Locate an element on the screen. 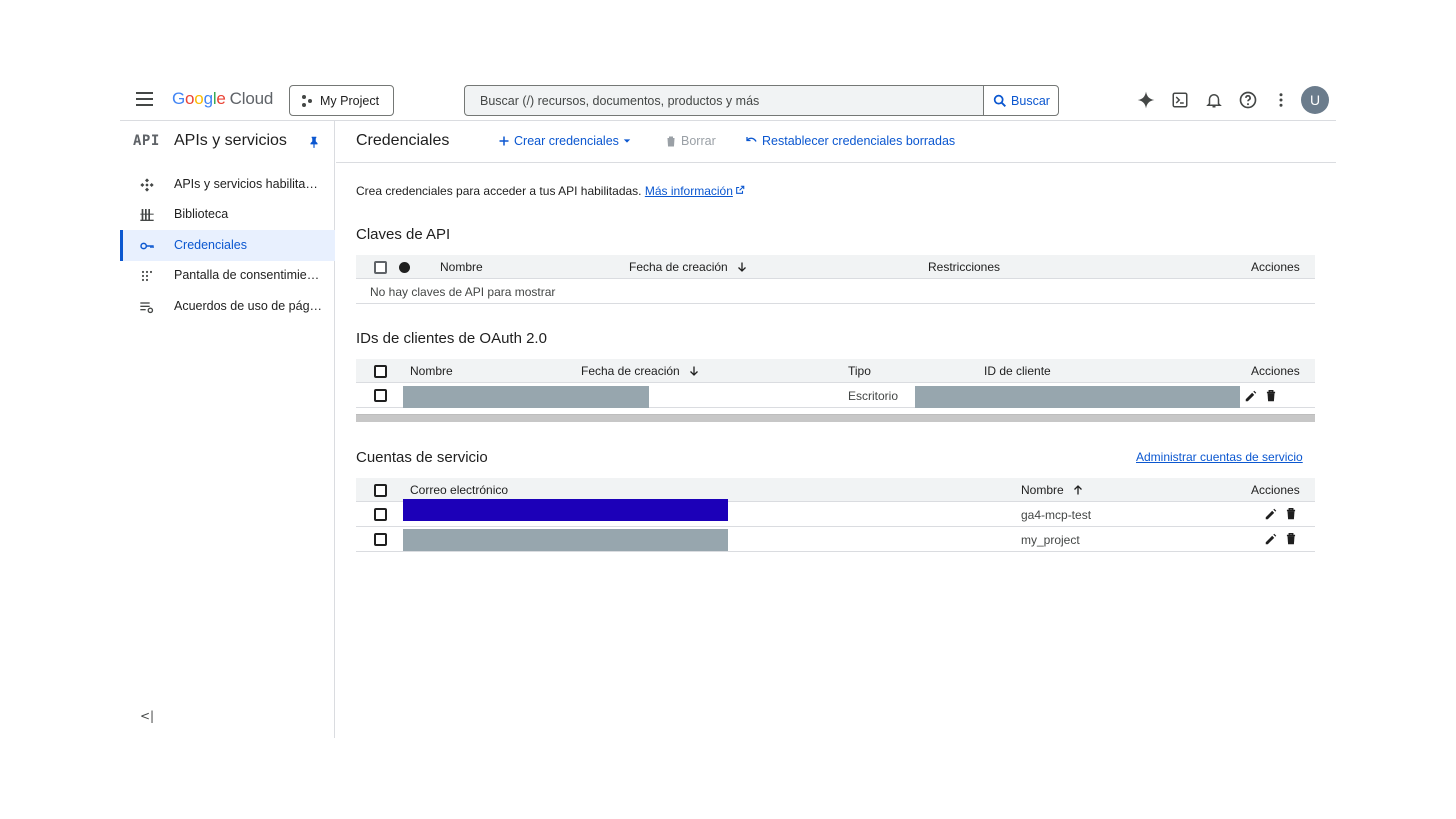 This screenshot has height=819, width=1456. empty-row: No hay claves de API para mostrar is located at coordinates (835, 291).